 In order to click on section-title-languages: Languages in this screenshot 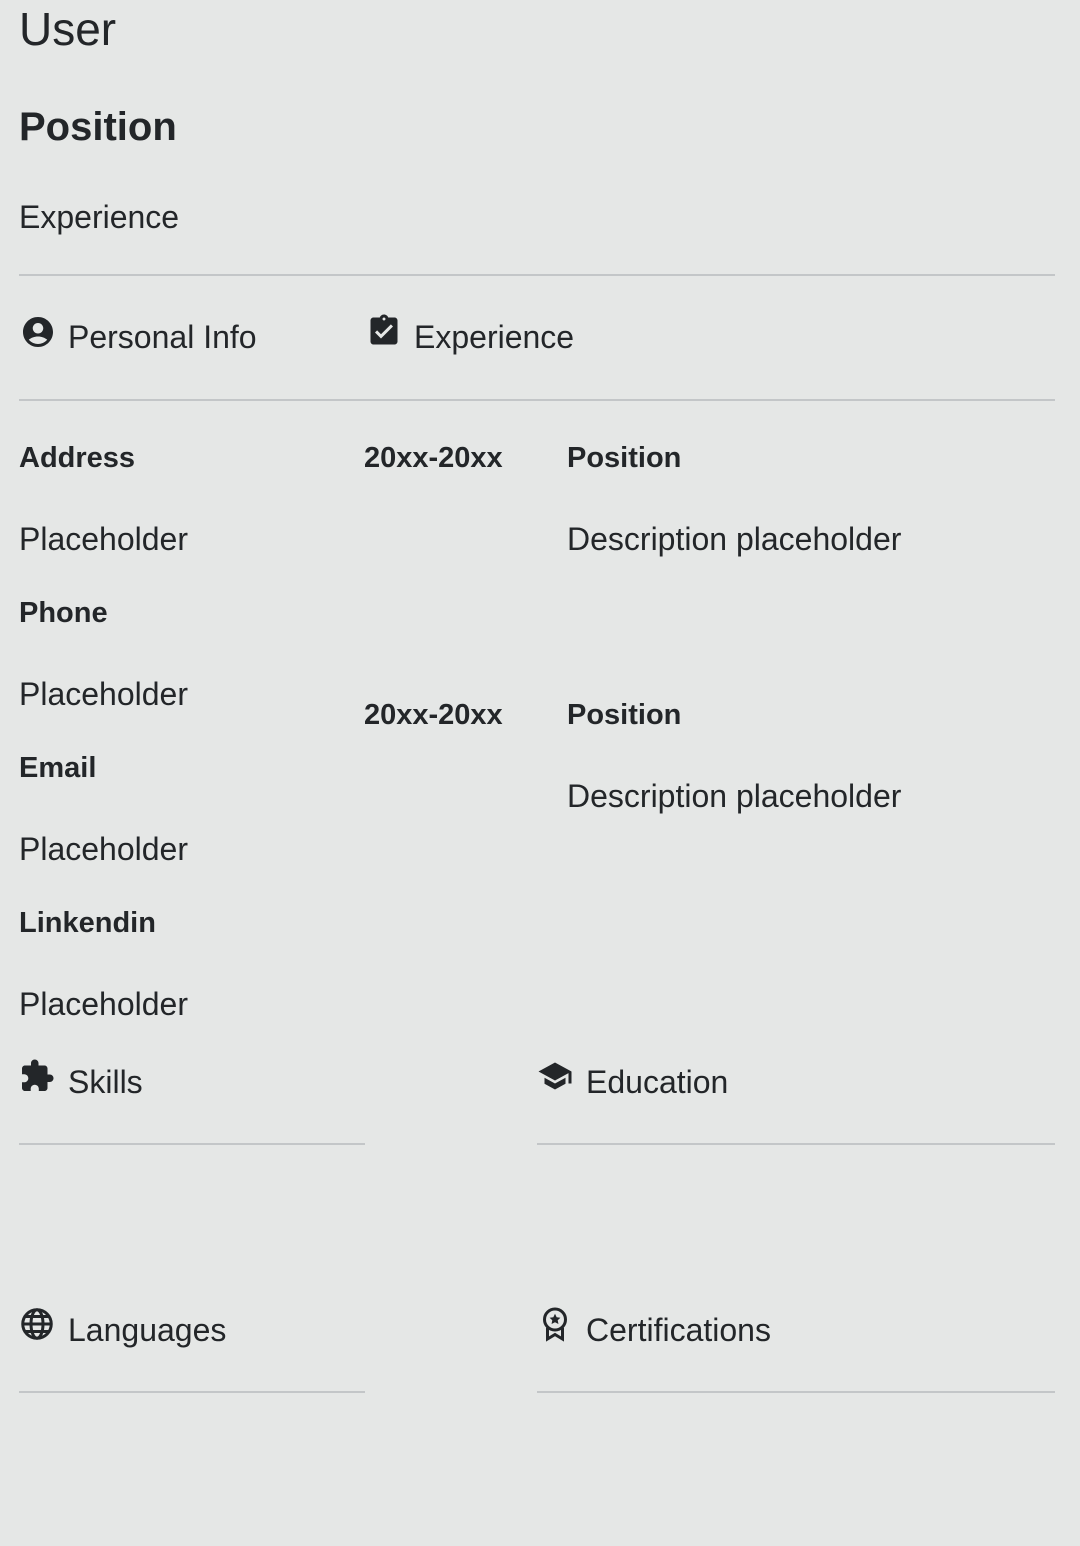, I will do `click(147, 1330)`.